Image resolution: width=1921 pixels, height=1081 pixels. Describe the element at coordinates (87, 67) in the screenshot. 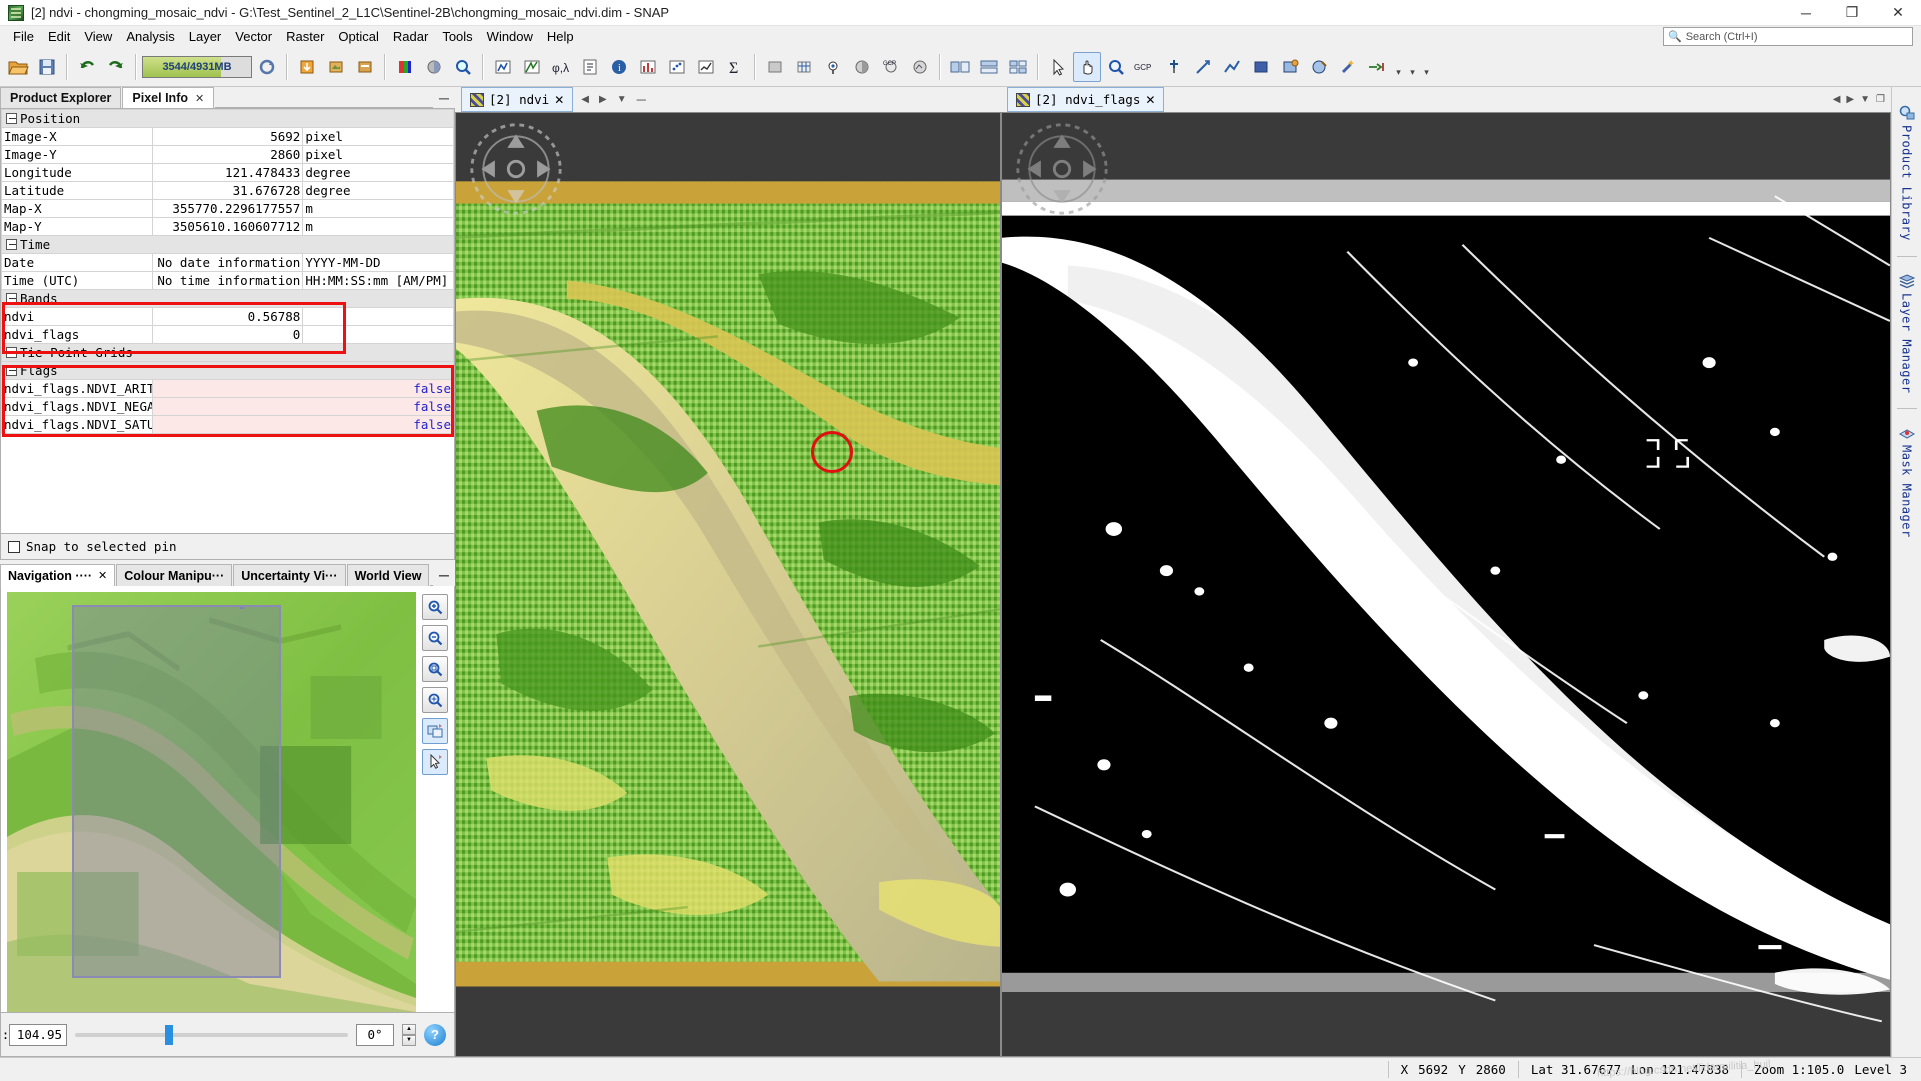

I see `undo-button` at that location.